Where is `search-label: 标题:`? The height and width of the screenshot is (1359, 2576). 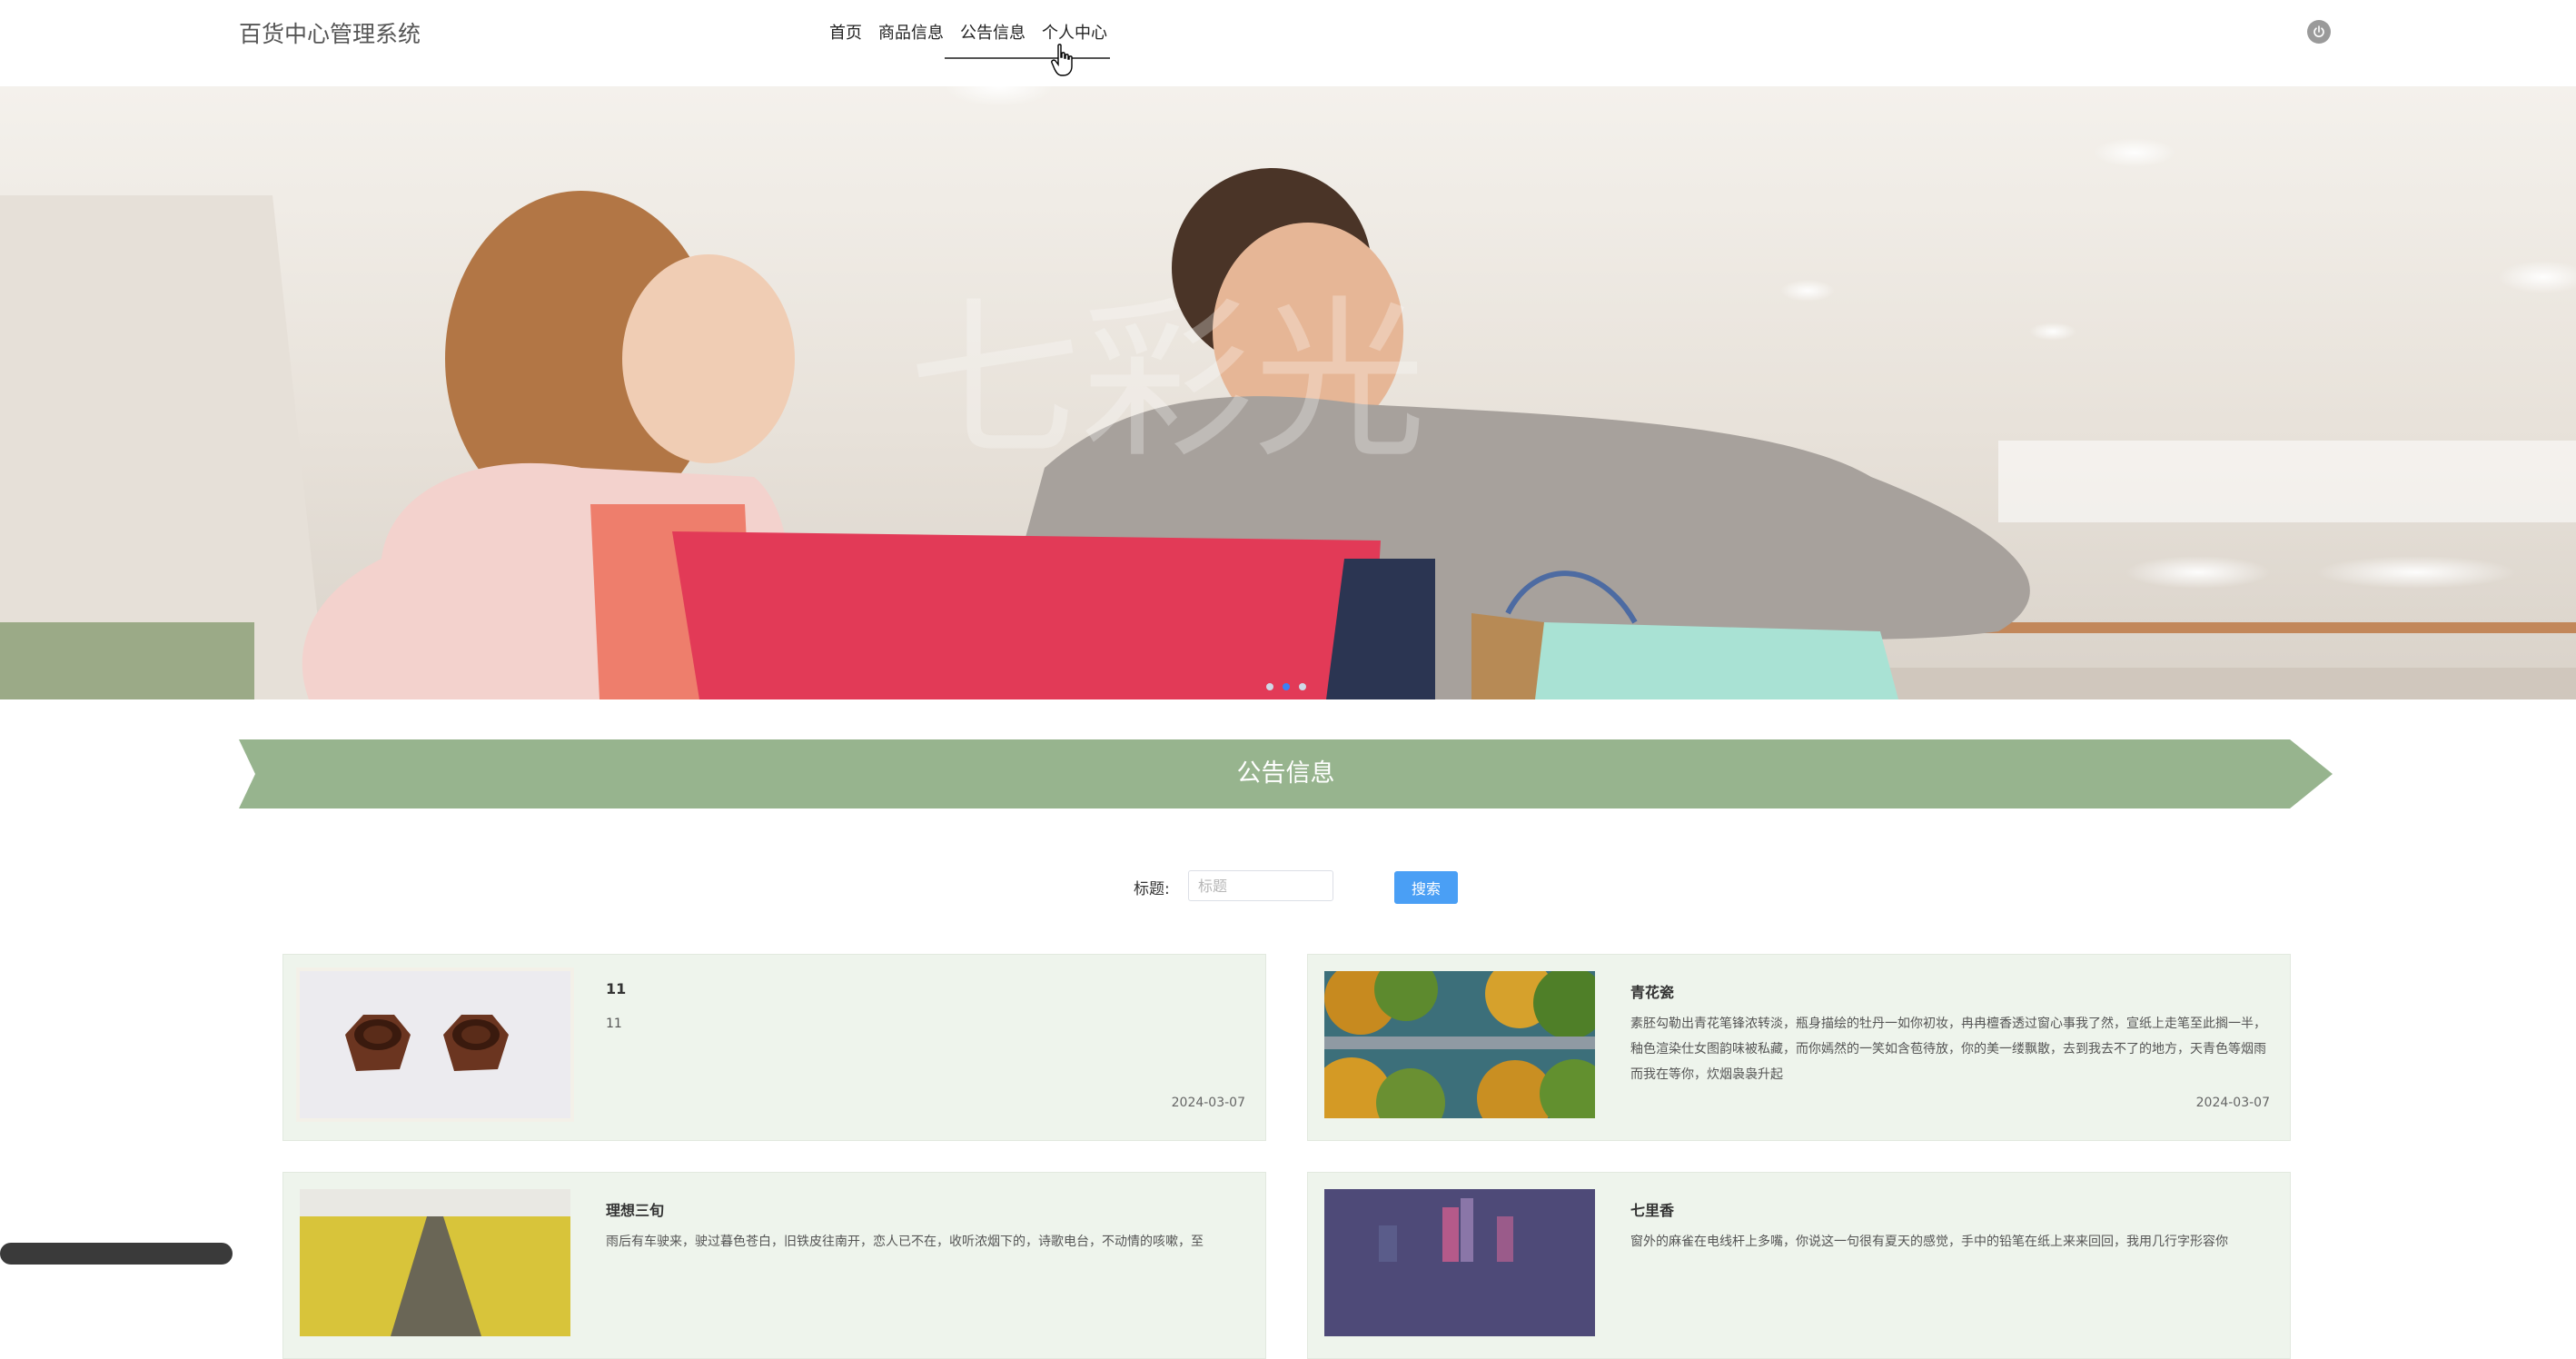
search-label: 标题: is located at coordinates (1152, 889).